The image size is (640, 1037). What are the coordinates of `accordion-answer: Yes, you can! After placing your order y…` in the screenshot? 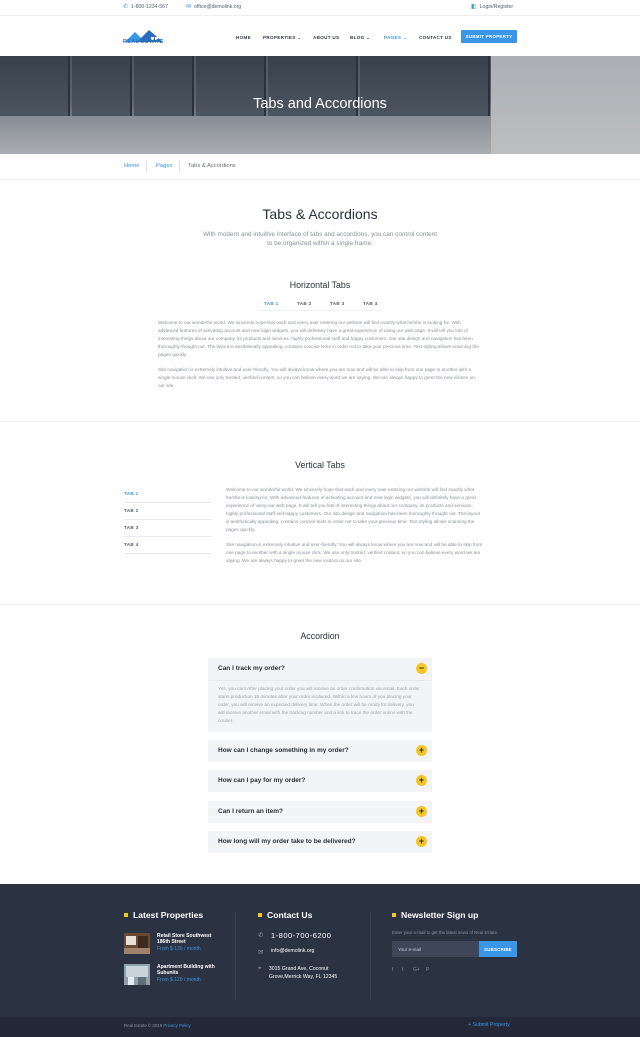 It's located at (319, 704).